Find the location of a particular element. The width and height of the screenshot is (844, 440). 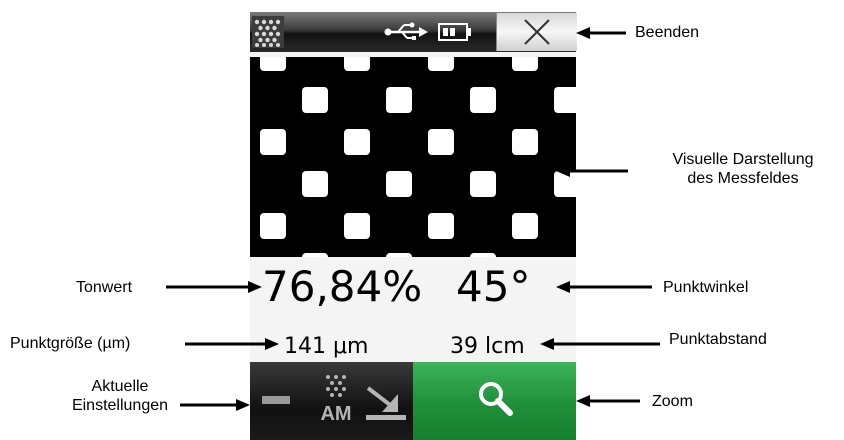

top-bar is located at coordinates (413, 32).